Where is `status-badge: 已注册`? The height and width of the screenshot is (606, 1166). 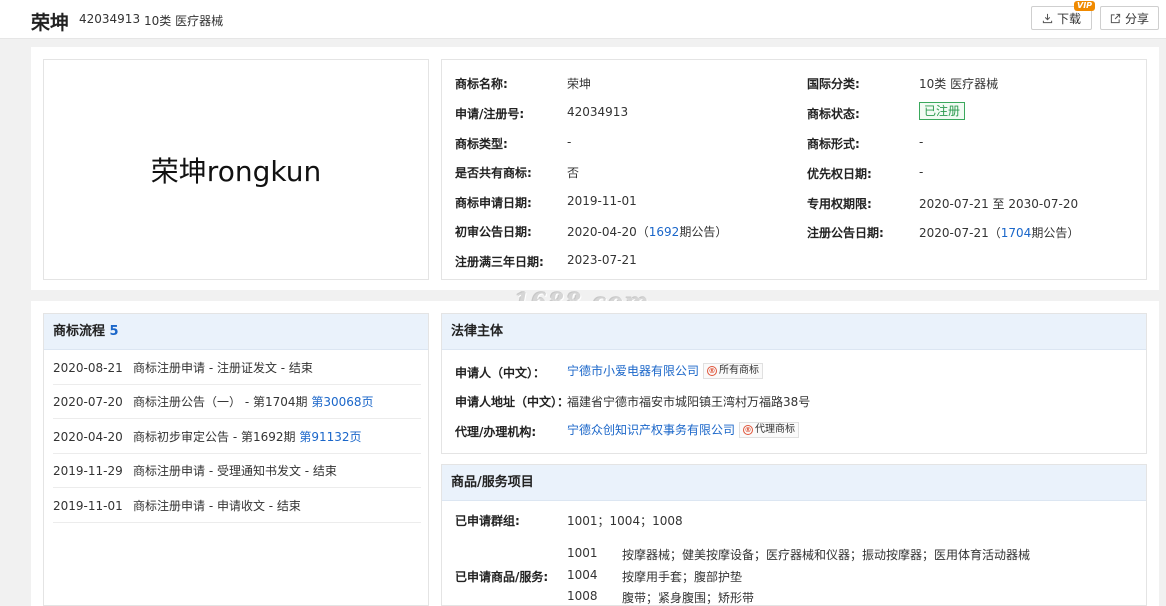
status-badge: 已注册 is located at coordinates (942, 111).